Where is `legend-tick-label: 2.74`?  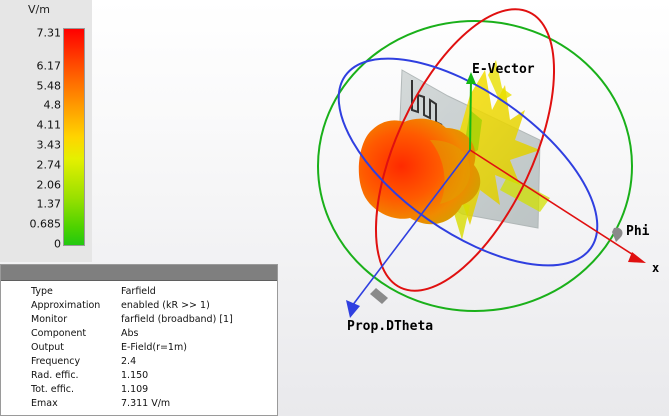
legend-tick-label: 2.74 is located at coordinates (49, 165).